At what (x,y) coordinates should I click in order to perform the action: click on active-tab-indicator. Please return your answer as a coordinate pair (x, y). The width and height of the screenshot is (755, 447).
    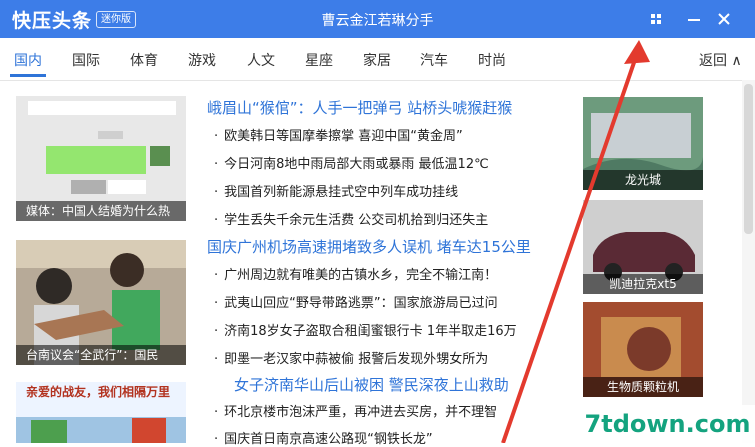
    Looking at the image, I should click on (28, 75).